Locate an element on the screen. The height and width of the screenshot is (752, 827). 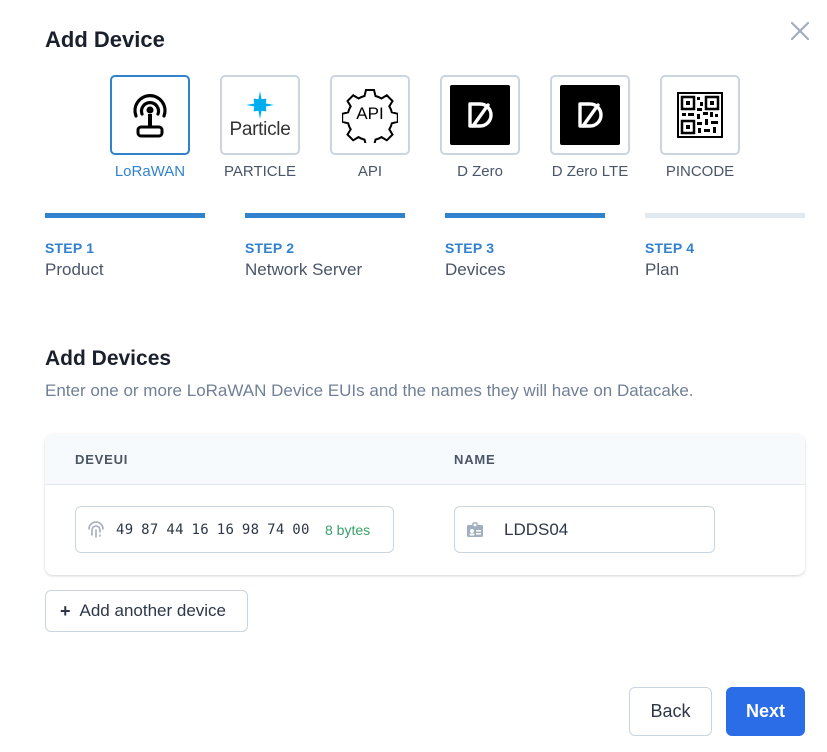
back-button: Back is located at coordinates (670, 711).